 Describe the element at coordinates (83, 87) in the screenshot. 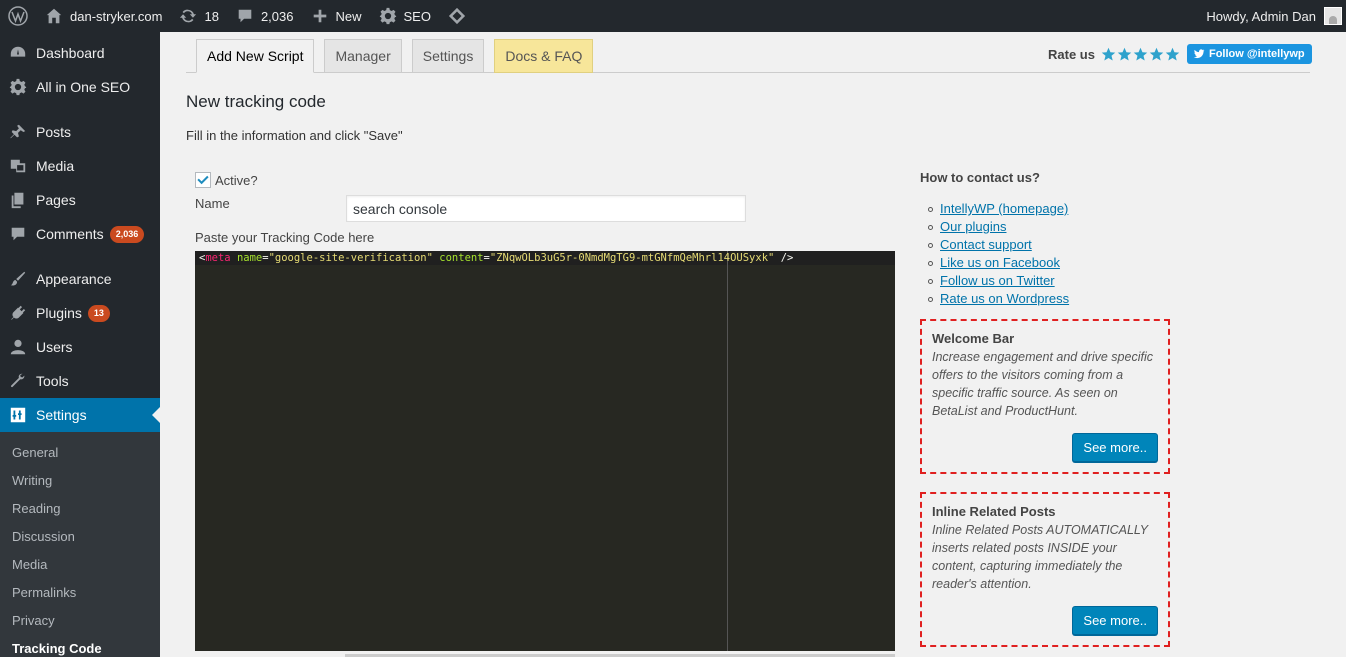

I see `sidebar-item-label: All in One SEO` at that location.